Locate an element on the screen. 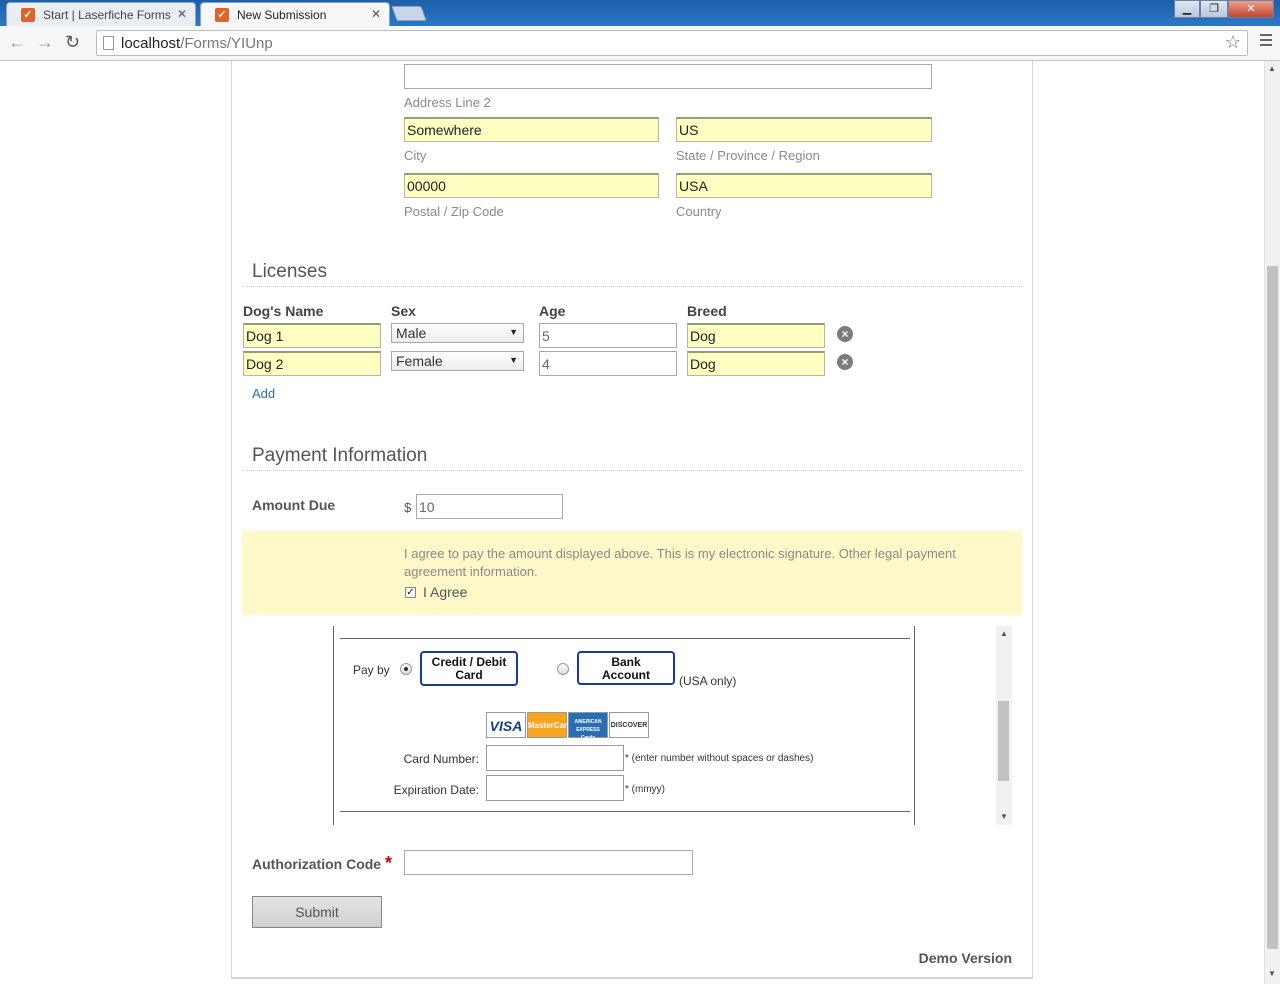 Image resolution: width=1280 pixels, height=984 pixels. country-input is located at coordinates (804, 185).